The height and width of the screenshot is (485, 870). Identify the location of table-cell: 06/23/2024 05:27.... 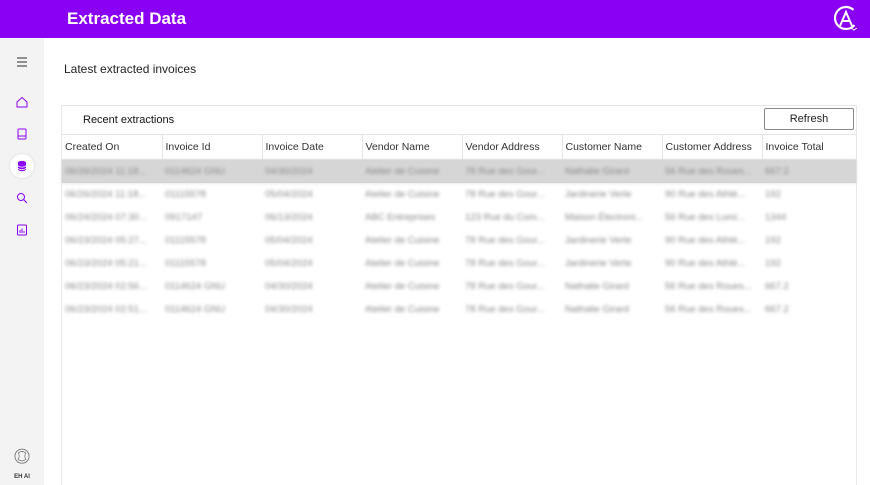
(106, 240).